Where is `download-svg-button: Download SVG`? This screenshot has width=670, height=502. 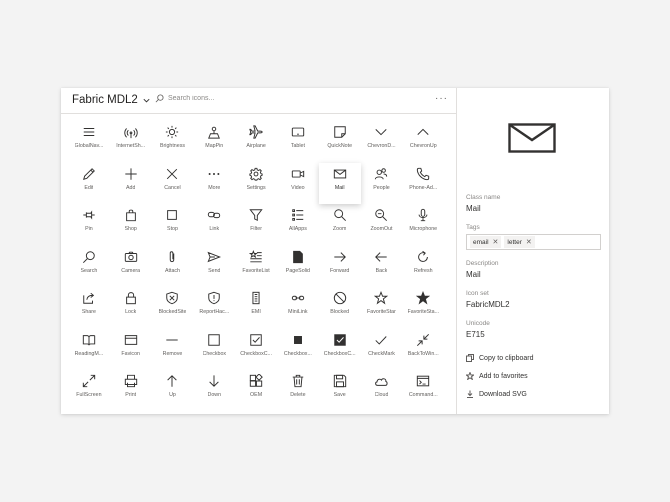
download-svg-button: Download SVG is located at coordinates (496, 394).